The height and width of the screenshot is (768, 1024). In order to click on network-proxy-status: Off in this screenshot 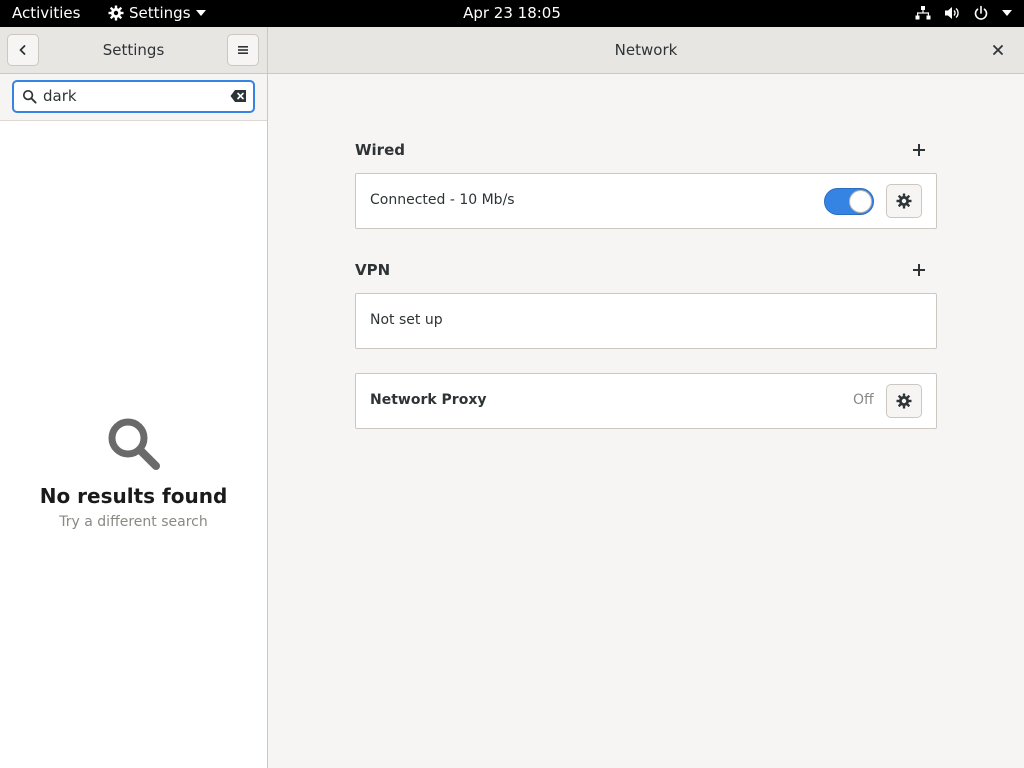, I will do `click(863, 400)`.